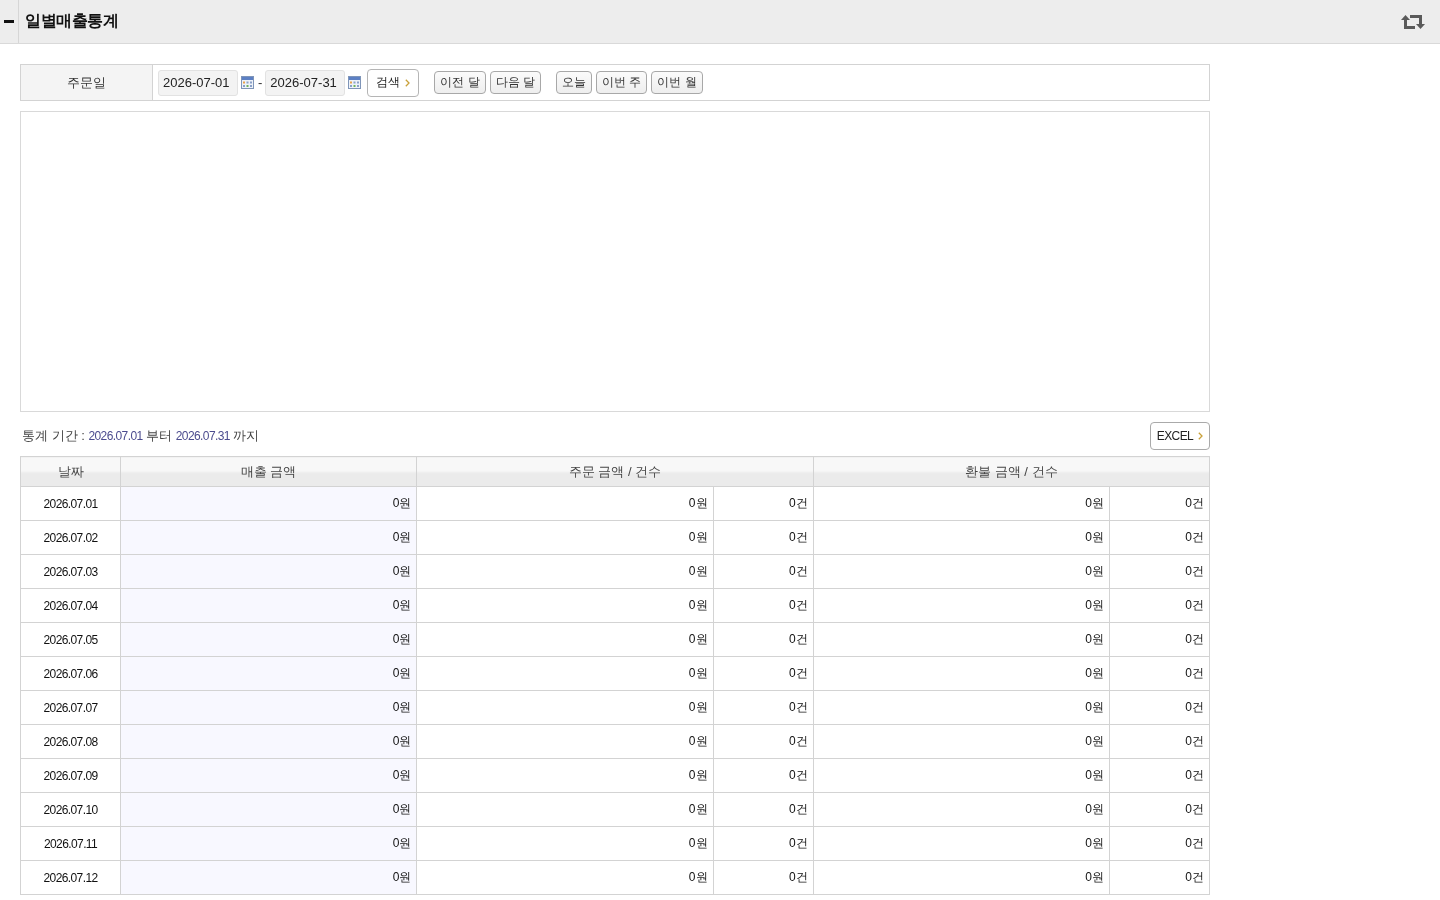 This screenshot has height=900, width=1440. What do you see at coordinates (70, 639) in the screenshot?
I see `date-cell: 2026.07.05` at bounding box center [70, 639].